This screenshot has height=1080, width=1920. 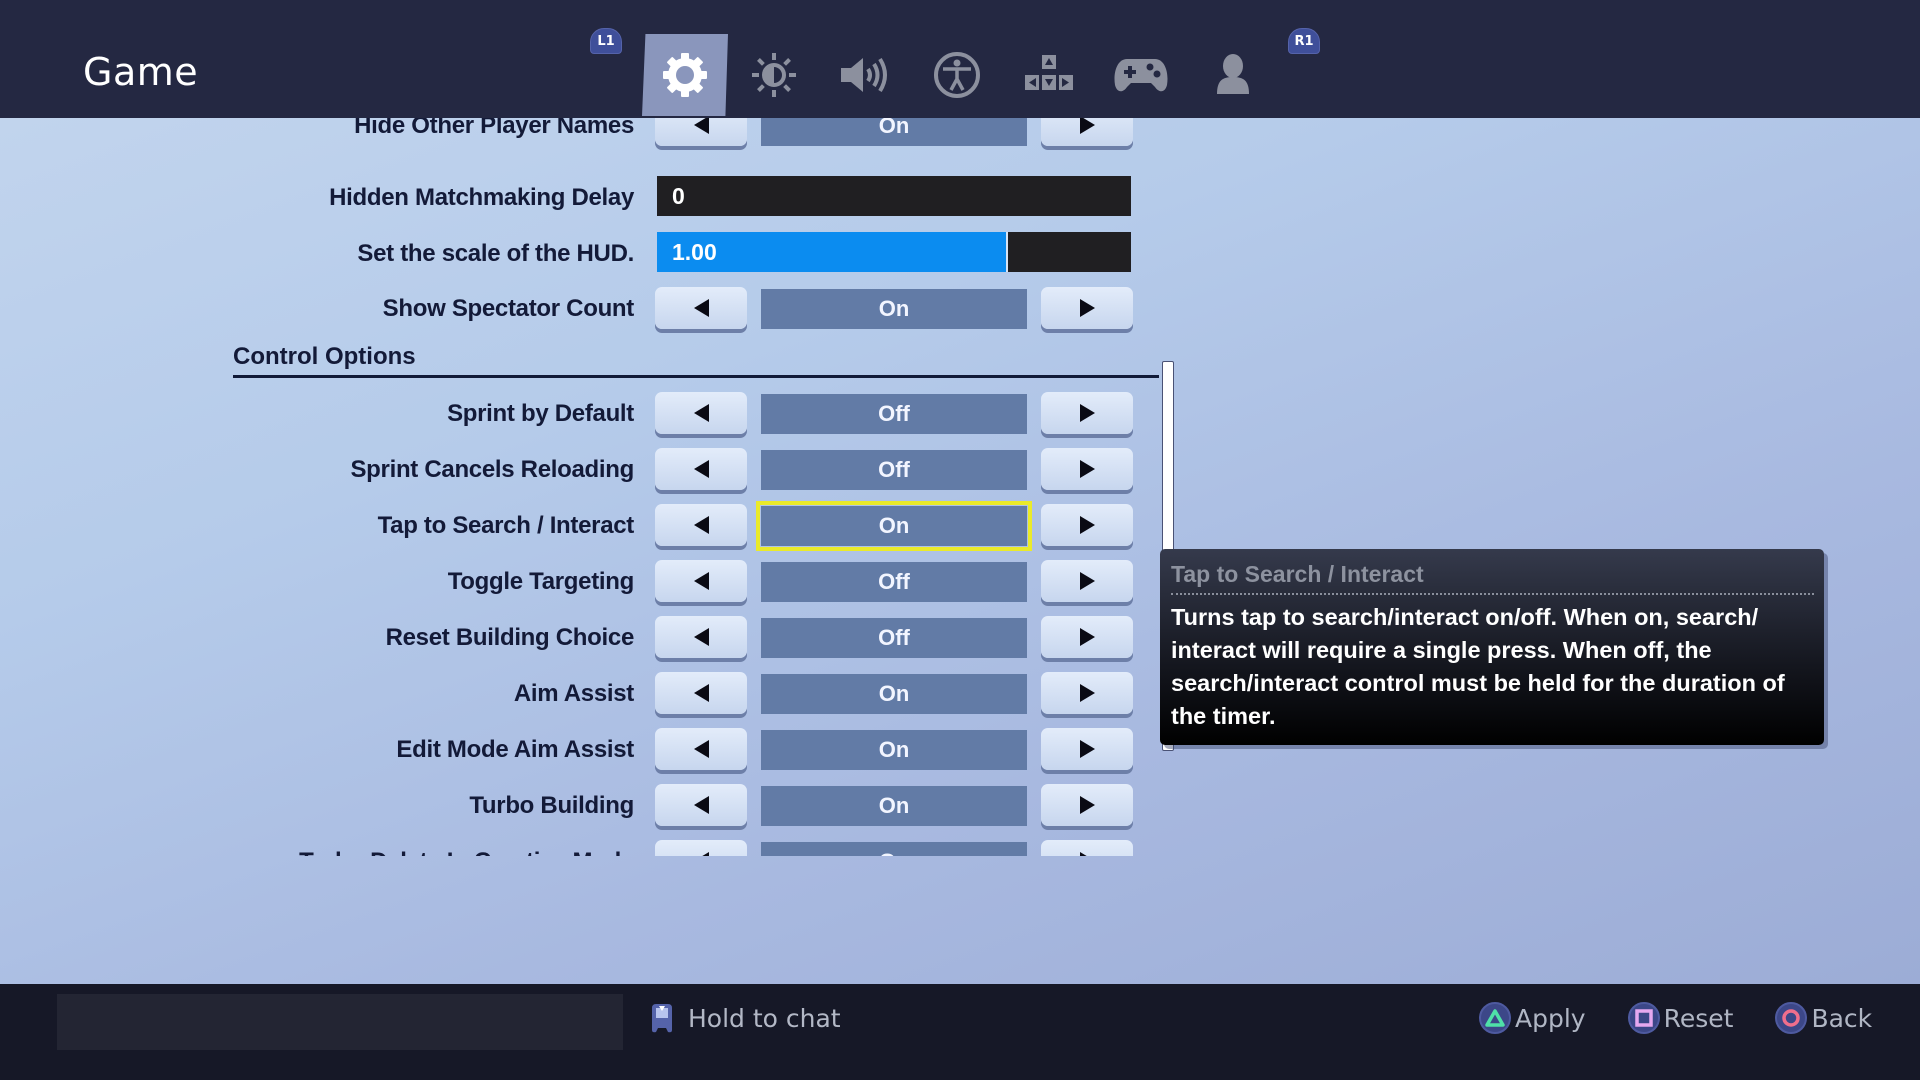 I want to click on setting-label: Edit Mode Aim Assist, so click(x=515, y=749).